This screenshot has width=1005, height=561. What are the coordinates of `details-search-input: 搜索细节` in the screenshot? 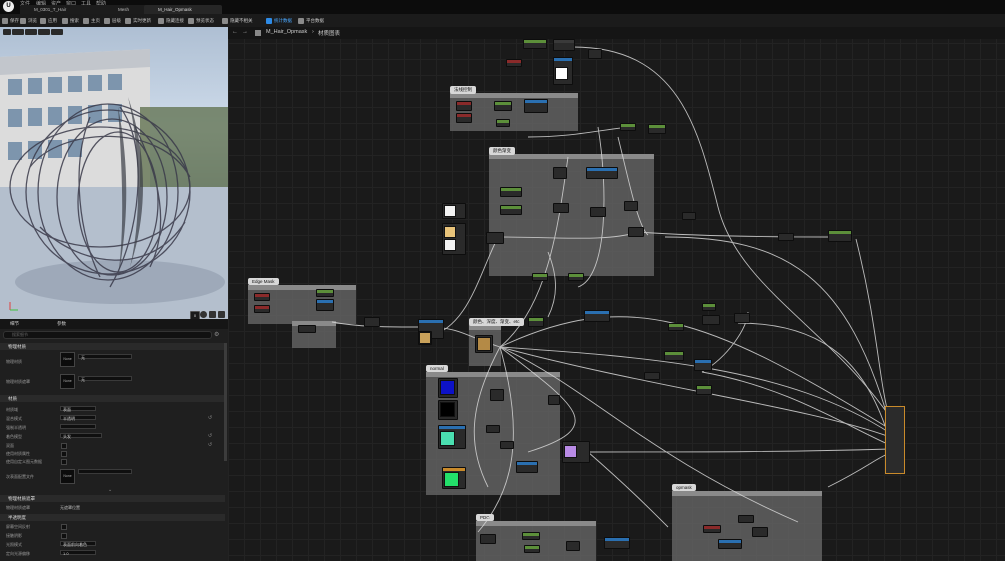 It's located at (107, 335).